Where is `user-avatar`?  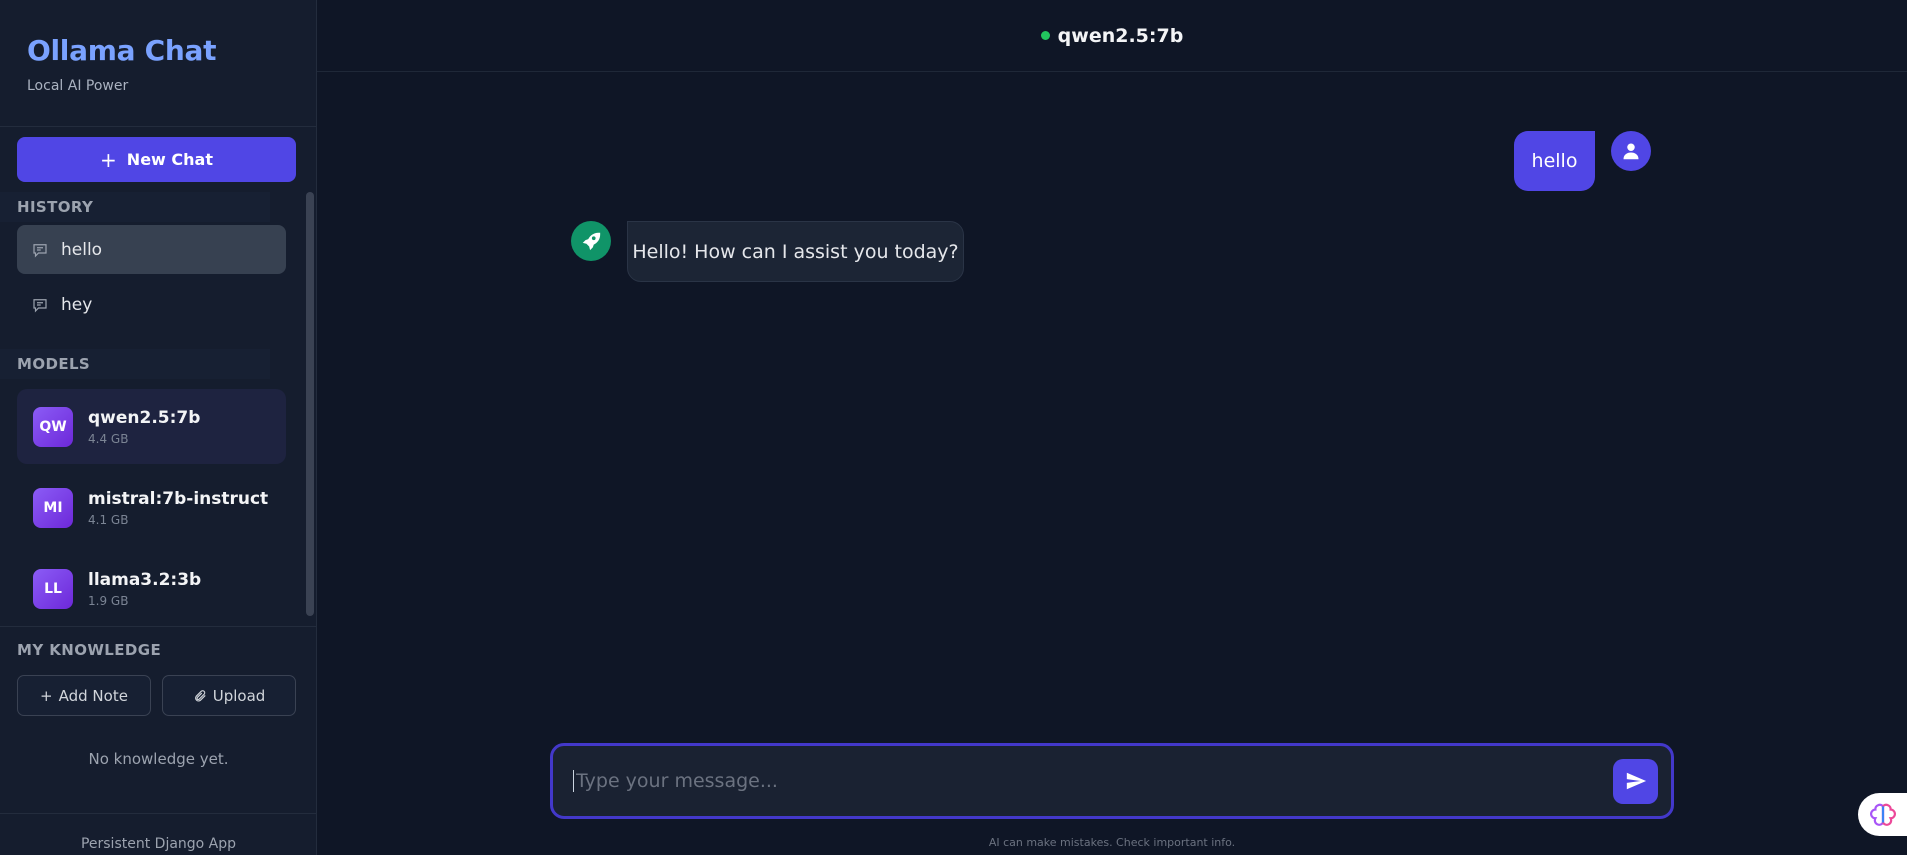 user-avatar is located at coordinates (1631, 151).